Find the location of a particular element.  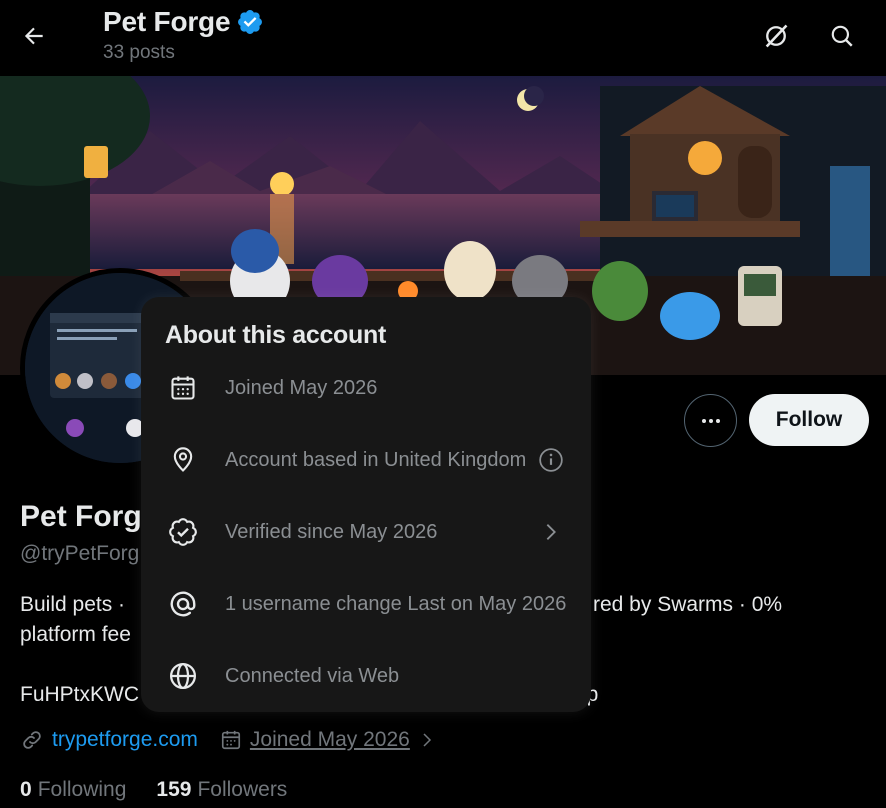

more-horizontal-icon is located at coordinates (710, 420).